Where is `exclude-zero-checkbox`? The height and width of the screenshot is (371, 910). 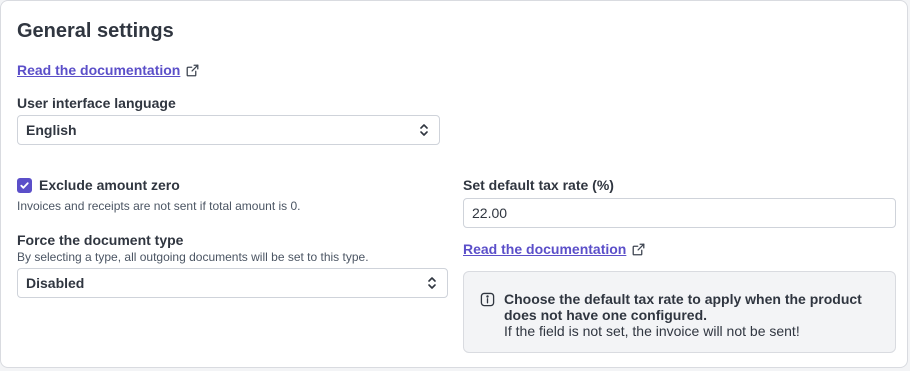 exclude-zero-checkbox is located at coordinates (24, 185).